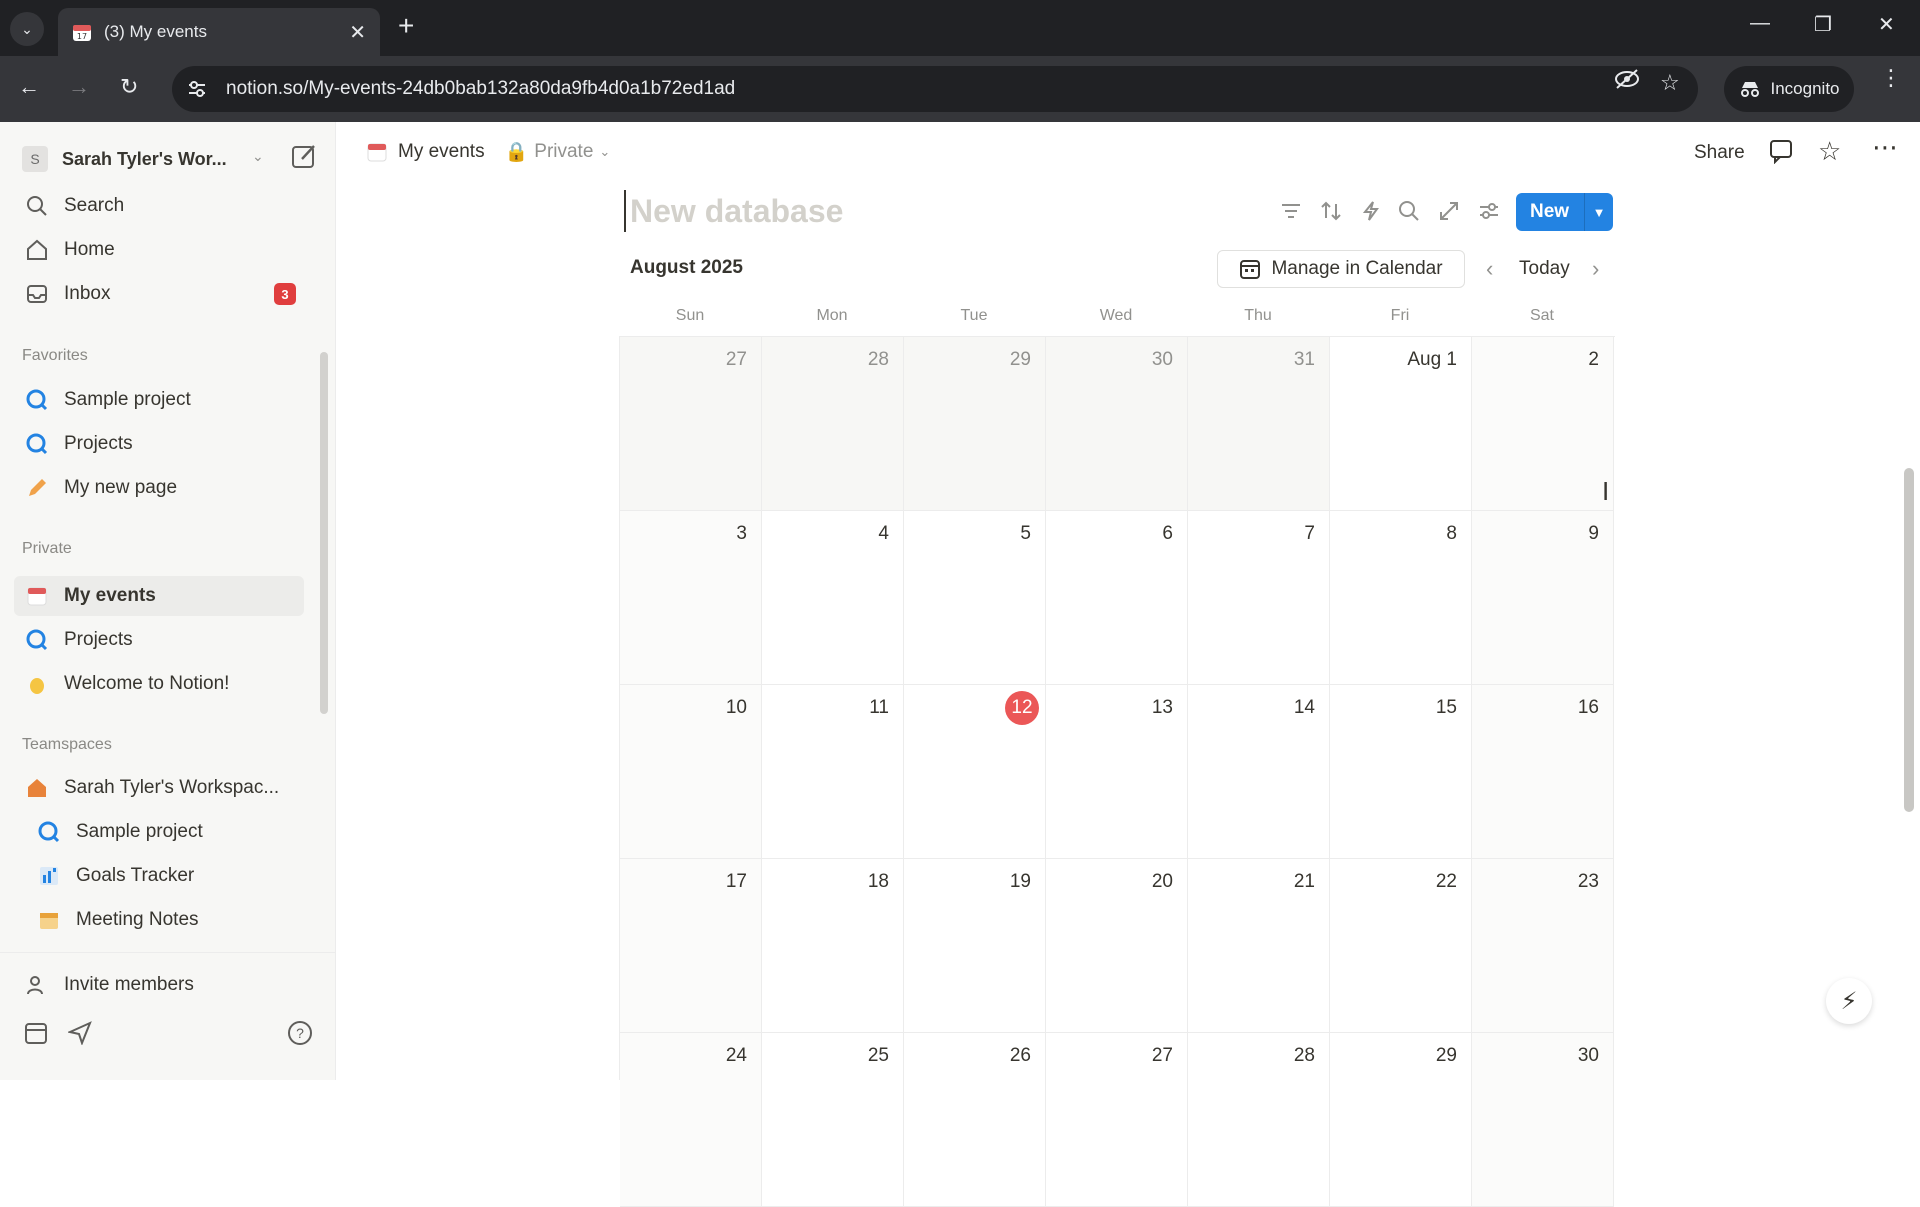 This screenshot has width=1920, height=1207. I want to click on browser-menu-icon: ⋮, so click(1891, 78).